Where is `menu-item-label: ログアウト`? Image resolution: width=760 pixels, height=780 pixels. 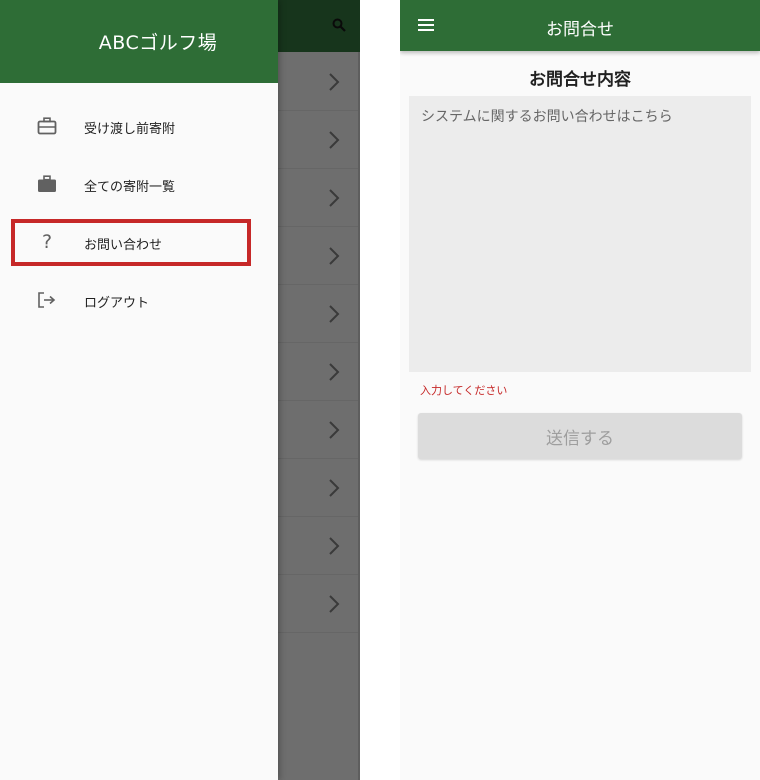 menu-item-label: ログアウト is located at coordinates (117, 303).